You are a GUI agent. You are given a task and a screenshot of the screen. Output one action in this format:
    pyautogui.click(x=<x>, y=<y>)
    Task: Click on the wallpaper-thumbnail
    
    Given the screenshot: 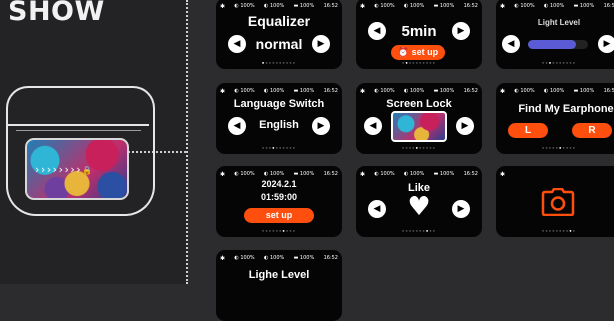 What is the action you would take?
    pyautogui.click(x=419, y=126)
    